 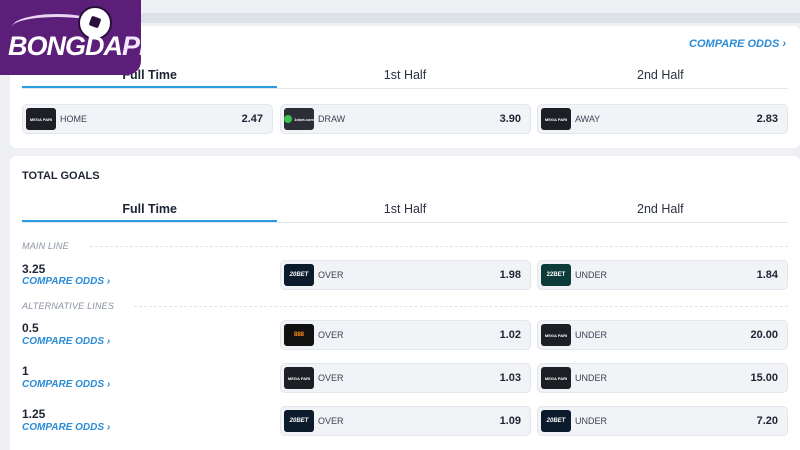 I want to click on odds-under: 20BET UNDER 7.20, so click(x=662, y=421).